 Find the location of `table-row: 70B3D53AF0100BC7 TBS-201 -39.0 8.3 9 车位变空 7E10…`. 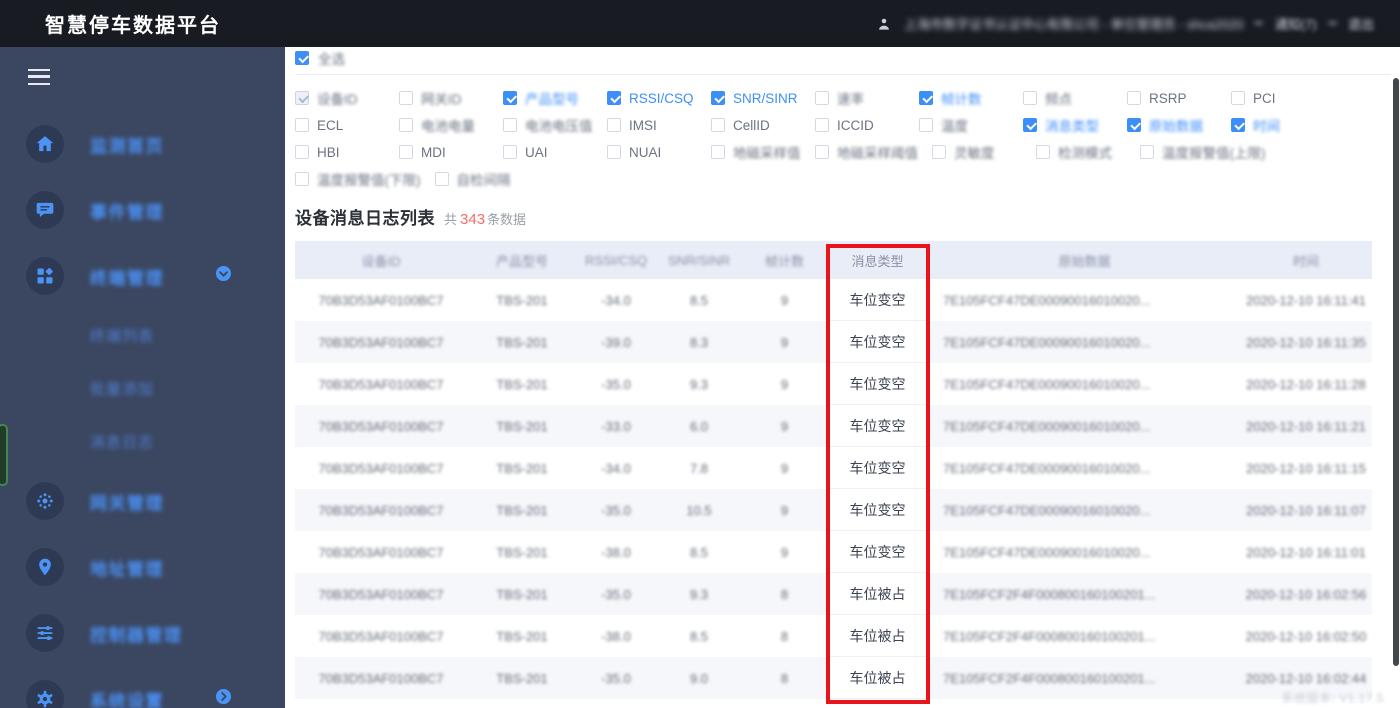

table-row: 70B3D53AF0100BC7 TBS-201 -39.0 8.3 9 车位变空 7E10… is located at coordinates (833, 342).